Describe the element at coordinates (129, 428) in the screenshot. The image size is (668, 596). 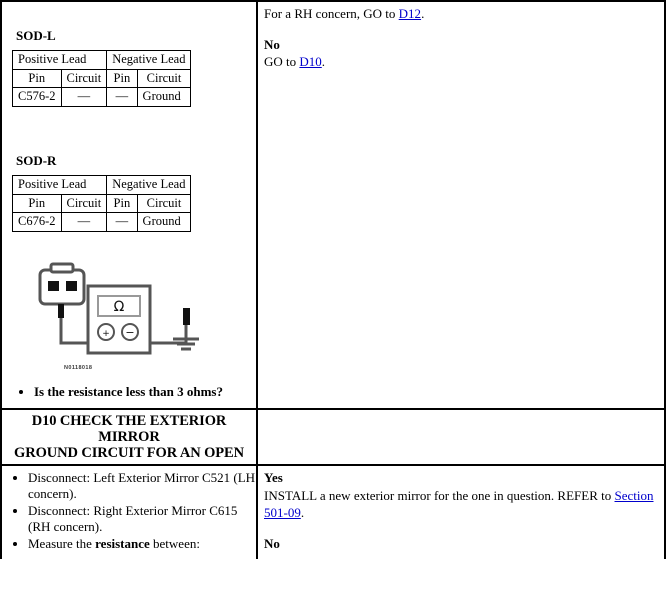
I see `step-title-line-1: D10 CHECK THE EXTERIOR MIRROR` at that location.